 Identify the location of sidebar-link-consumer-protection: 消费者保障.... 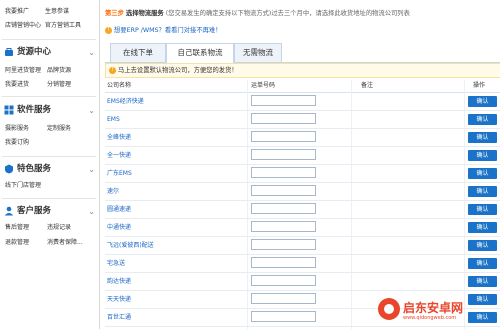
(65, 241).